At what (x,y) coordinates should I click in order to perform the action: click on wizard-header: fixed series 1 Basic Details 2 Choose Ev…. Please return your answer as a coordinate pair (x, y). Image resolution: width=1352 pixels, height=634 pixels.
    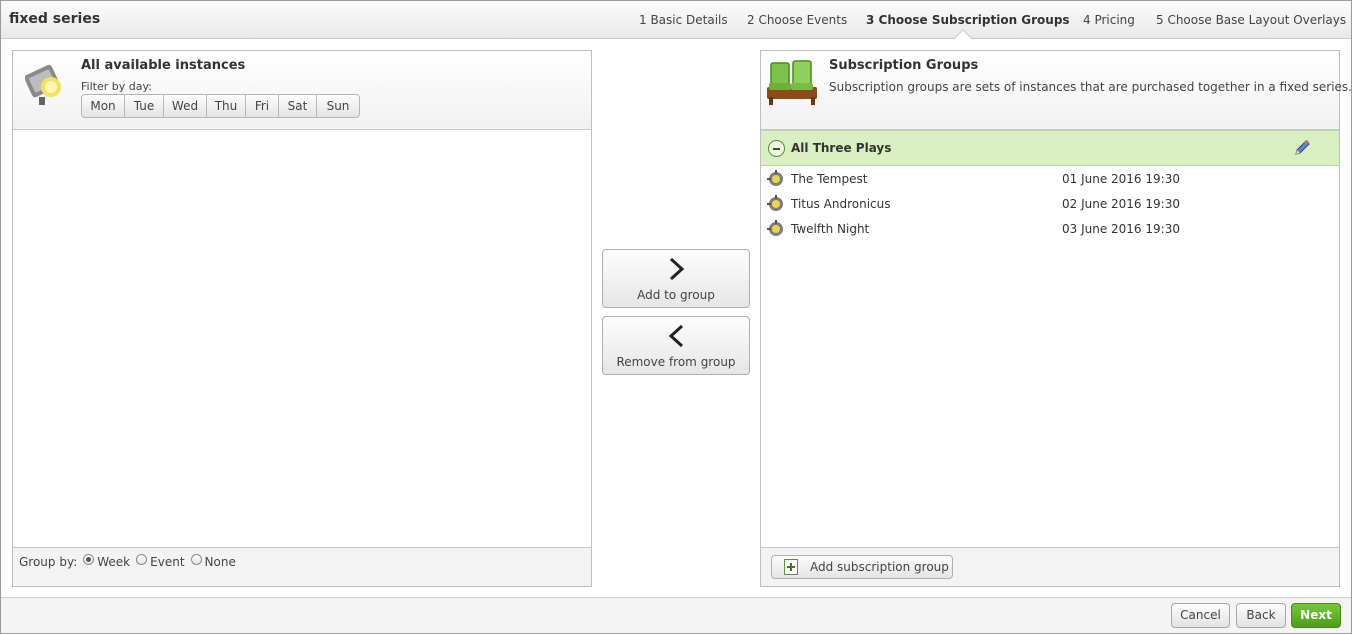
    Looking at the image, I should click on (676, 25).